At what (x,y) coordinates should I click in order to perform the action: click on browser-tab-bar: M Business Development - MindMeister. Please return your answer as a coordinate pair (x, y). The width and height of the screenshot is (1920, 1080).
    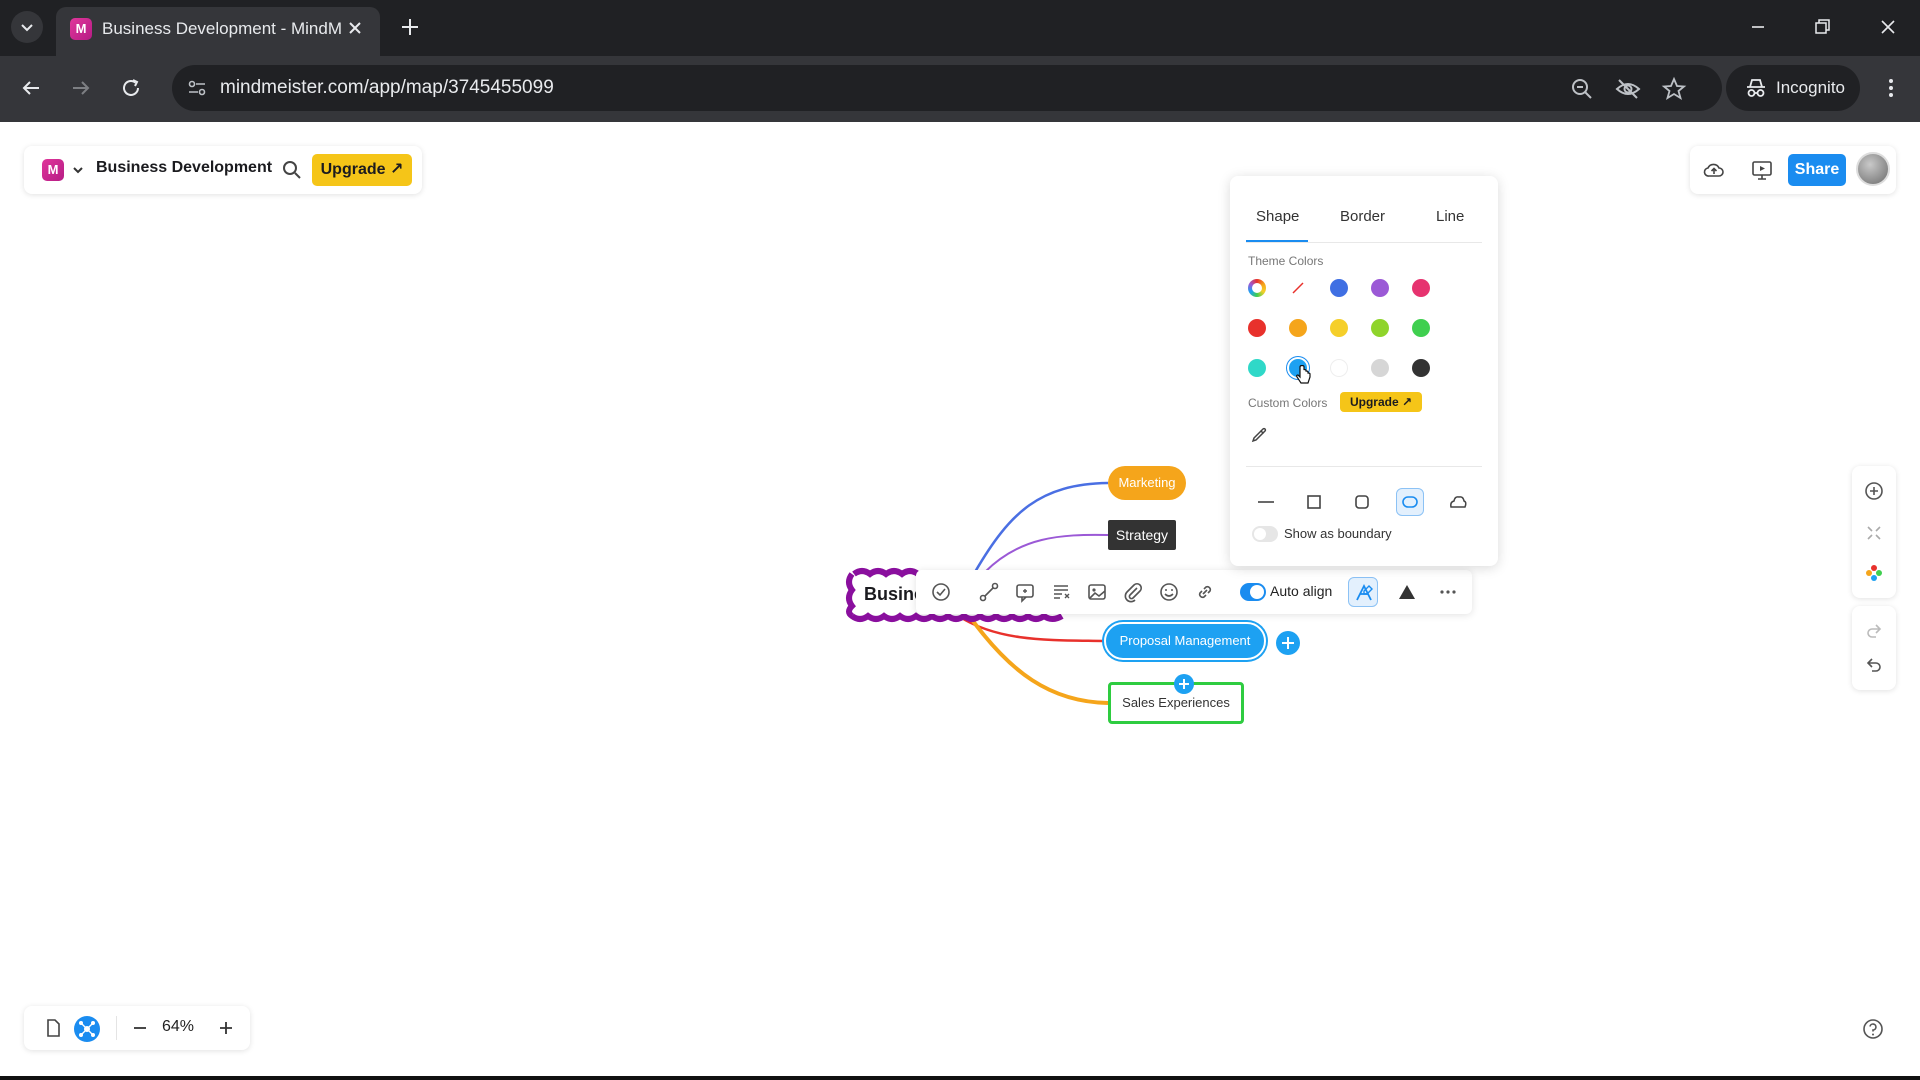
    Looking at the image, I should click on (960, 28).